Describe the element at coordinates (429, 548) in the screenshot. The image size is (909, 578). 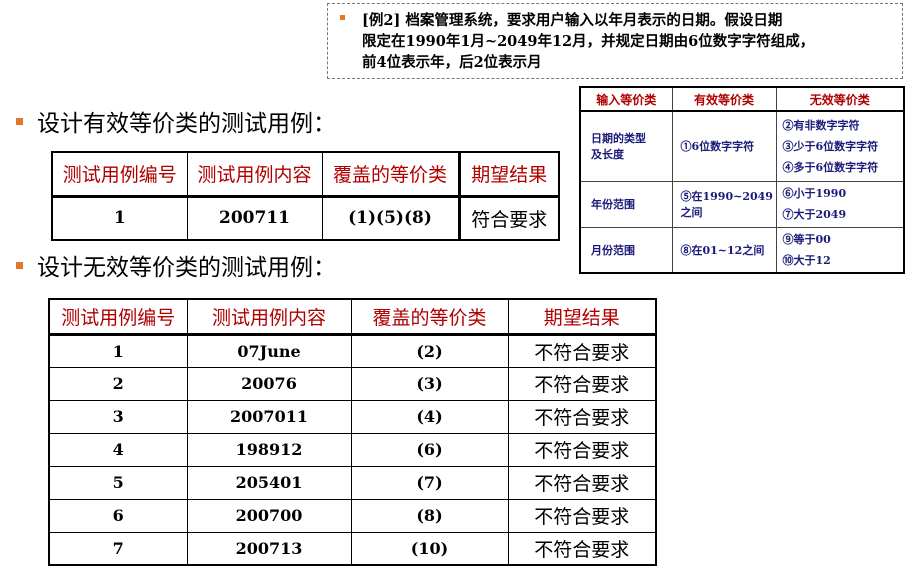
I see `cell-classes: (10)` at that location.